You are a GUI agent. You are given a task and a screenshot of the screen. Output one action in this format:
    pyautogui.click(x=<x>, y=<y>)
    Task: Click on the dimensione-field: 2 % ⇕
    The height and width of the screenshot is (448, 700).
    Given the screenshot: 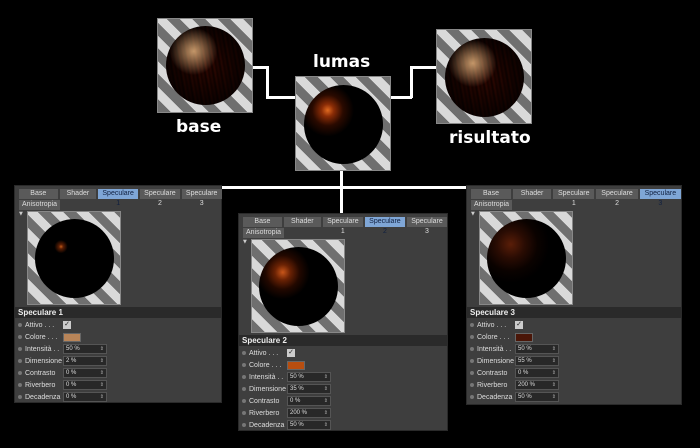 What is the action you would take?
    pyautogui.click(x=85, y=361)
    